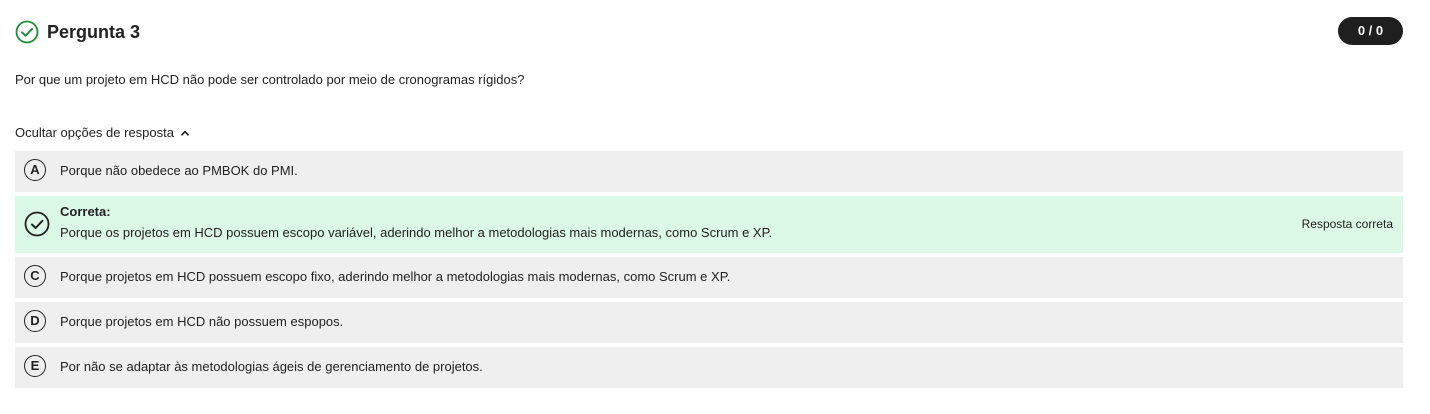  Describe the element at coordinates (85, 211) in the screenshot. I see `correct-answer-label: Correta:` at that location.